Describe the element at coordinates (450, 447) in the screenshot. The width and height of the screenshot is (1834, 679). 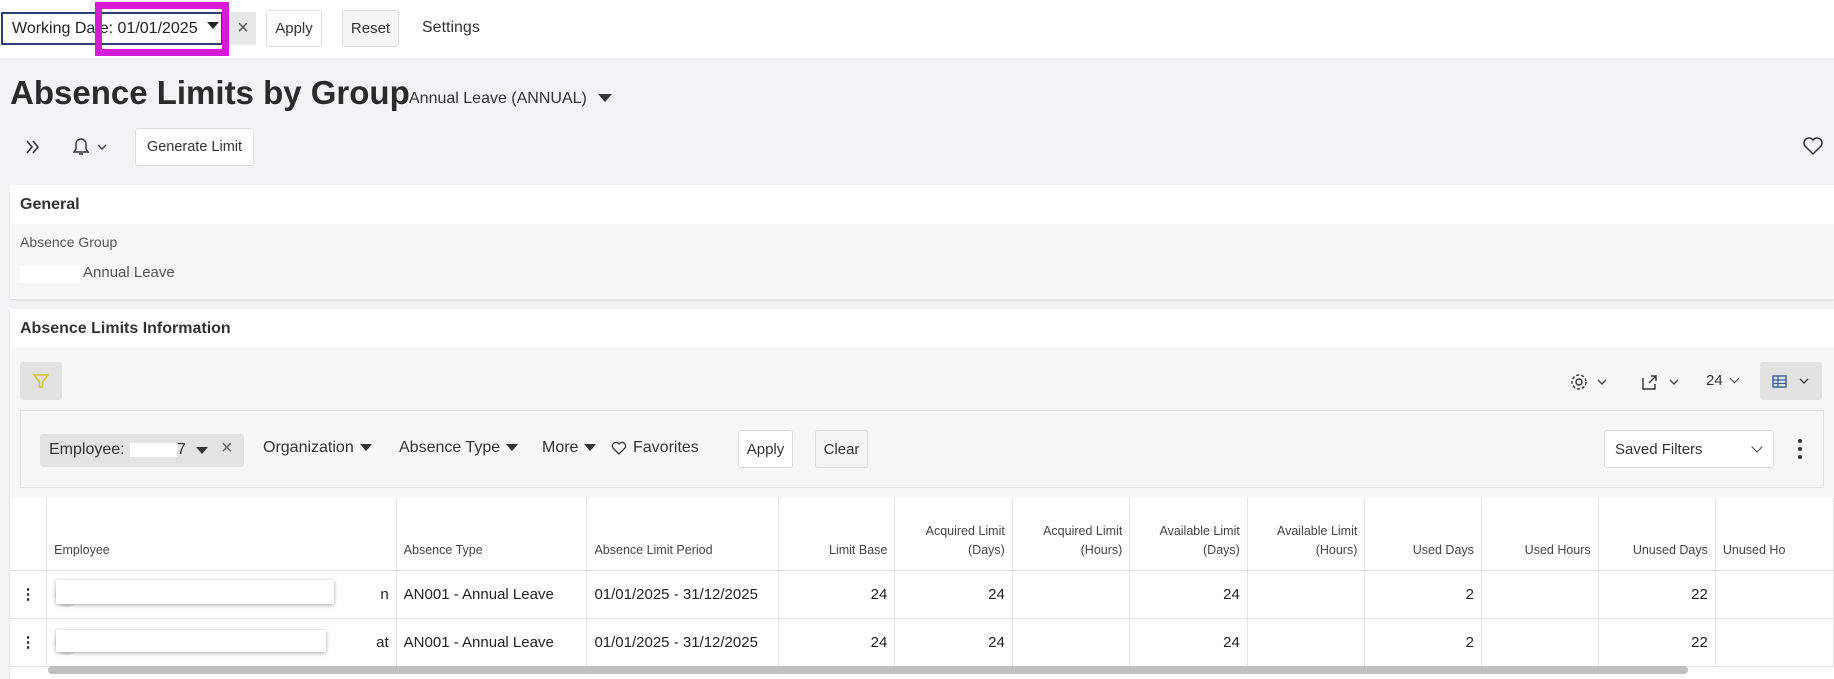
I see `absence-type-label: Absence Type` at that location.